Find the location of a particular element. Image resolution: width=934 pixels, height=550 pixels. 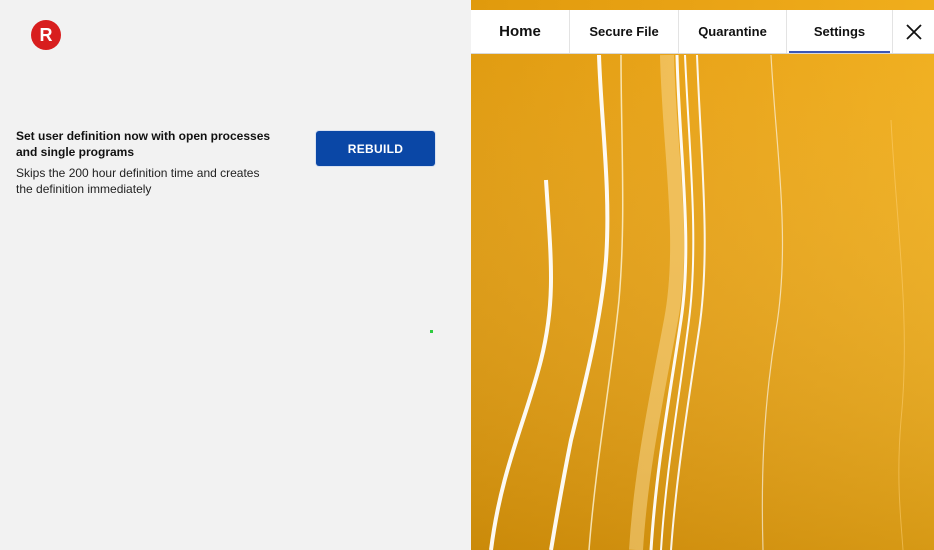

app-logo-icon: R is located at coordinates (46, 35).